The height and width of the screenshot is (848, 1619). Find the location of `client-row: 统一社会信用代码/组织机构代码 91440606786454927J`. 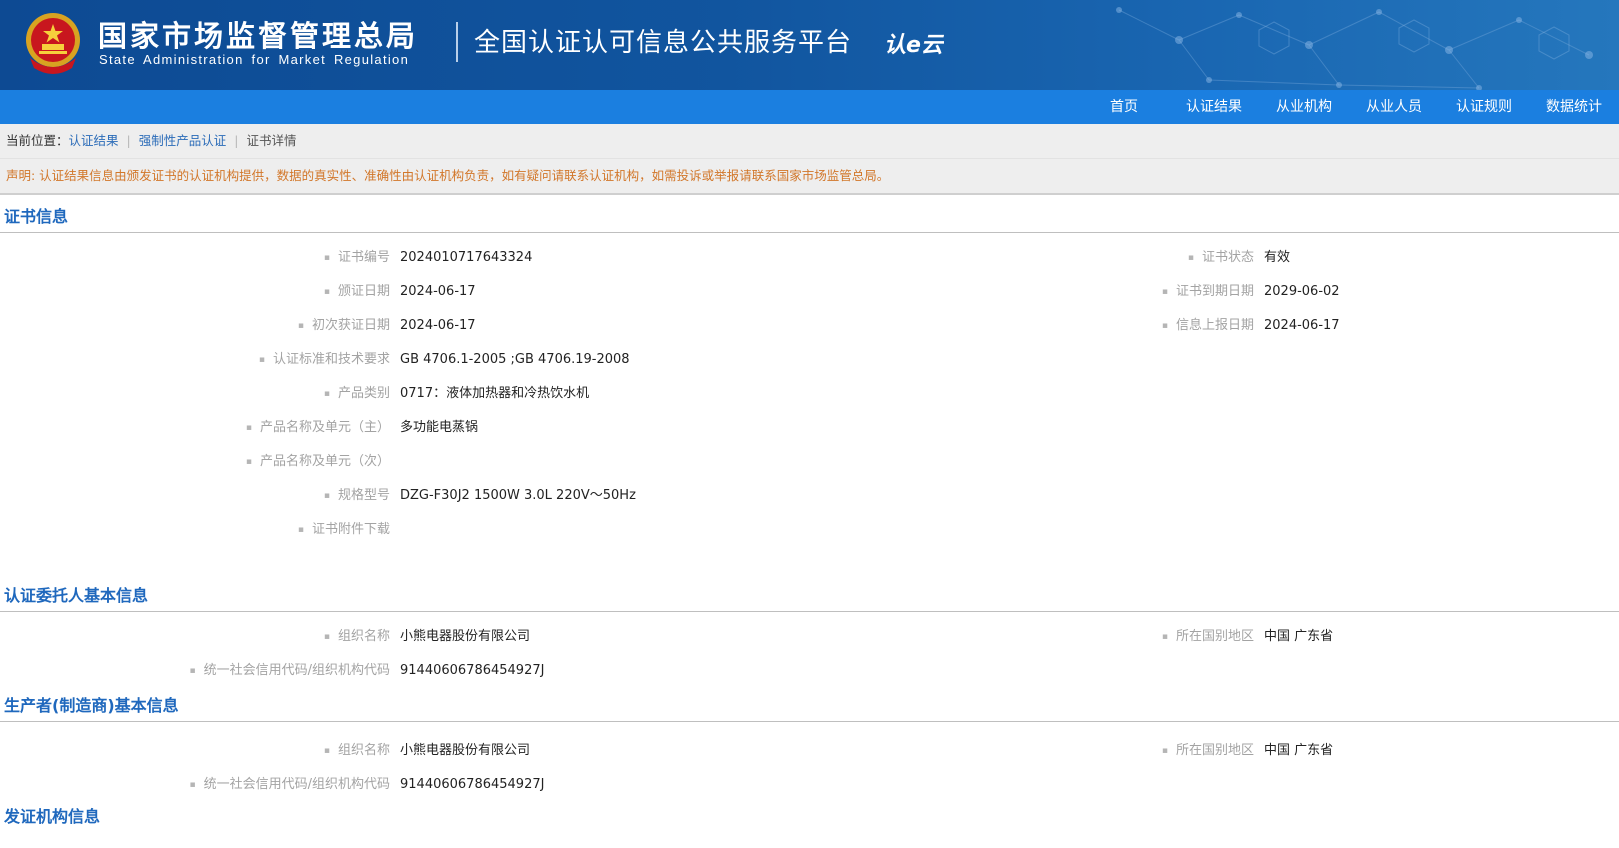

client-row: 统一社会信用代码/组织机构代码 91440606786454927J is located at coordinates (809, 671).